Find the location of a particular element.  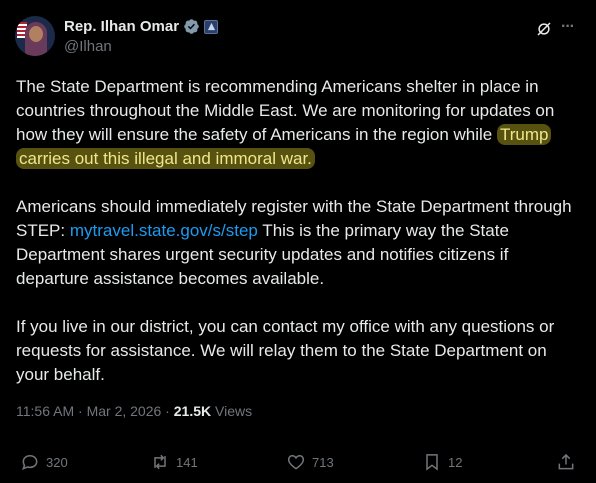

post-header: Rep. Ilhan Omar @Ilhan ··· is located at coordinates (298, 36).